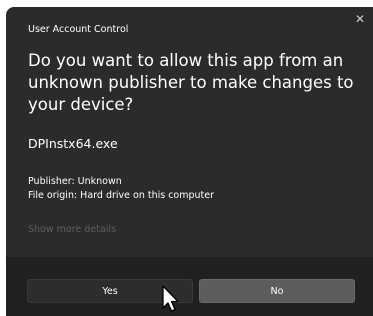  Describe the element at coordinates (73, 143) in the screenshot. I see `app-name: DPInstx64.exe` at that location.